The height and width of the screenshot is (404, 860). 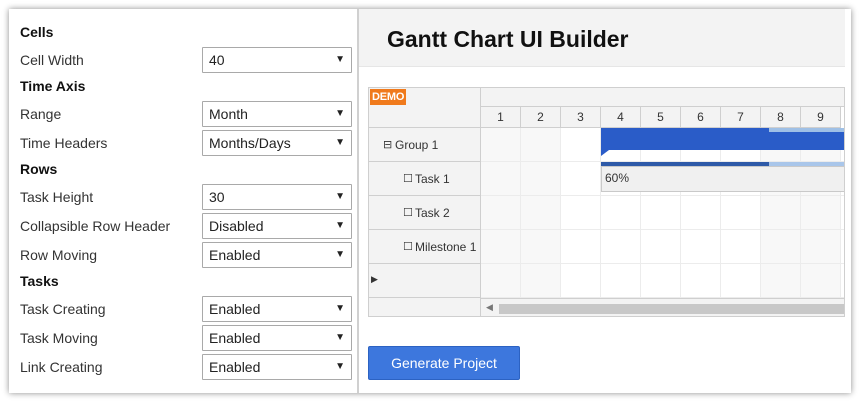 What do you see at coordinates (425, 179) in the screenshot?
I see `row-header-task-1: ☐ Task 1` at bounding box center [425, 179].